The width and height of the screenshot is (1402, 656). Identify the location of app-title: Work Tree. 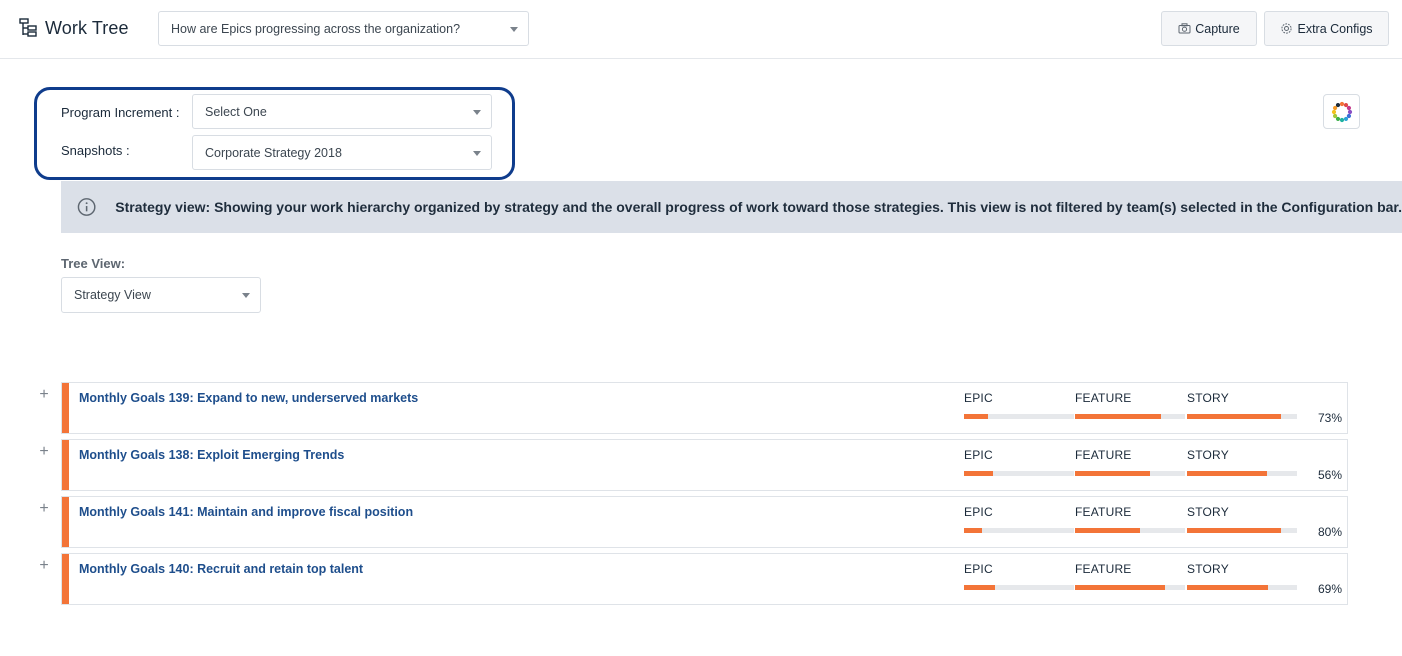
(73, 28).